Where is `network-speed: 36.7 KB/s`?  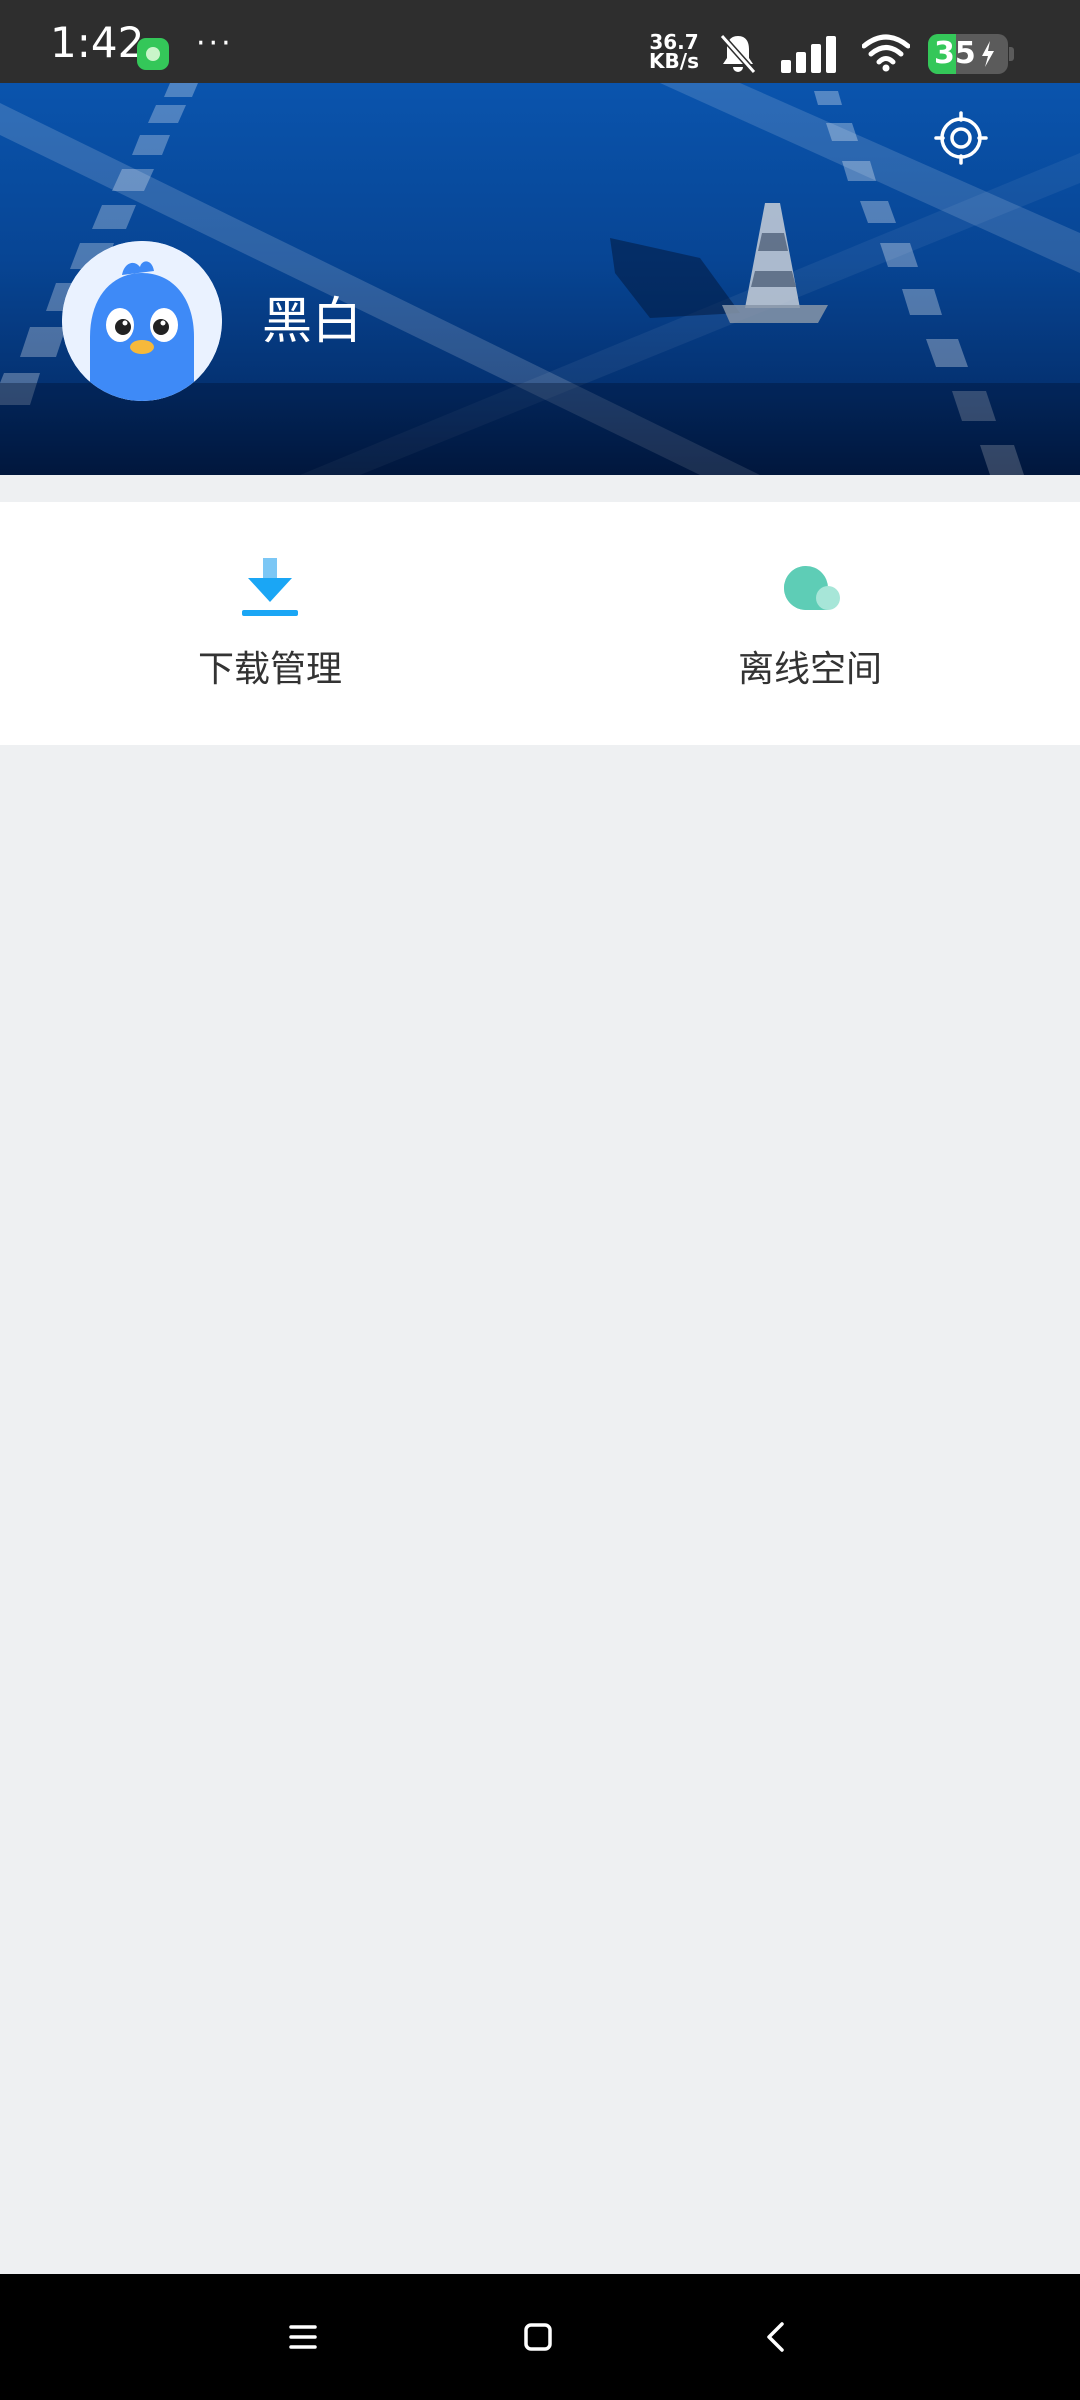
network-speed: 36.7 KB/s is located at coordinates (674, 52).